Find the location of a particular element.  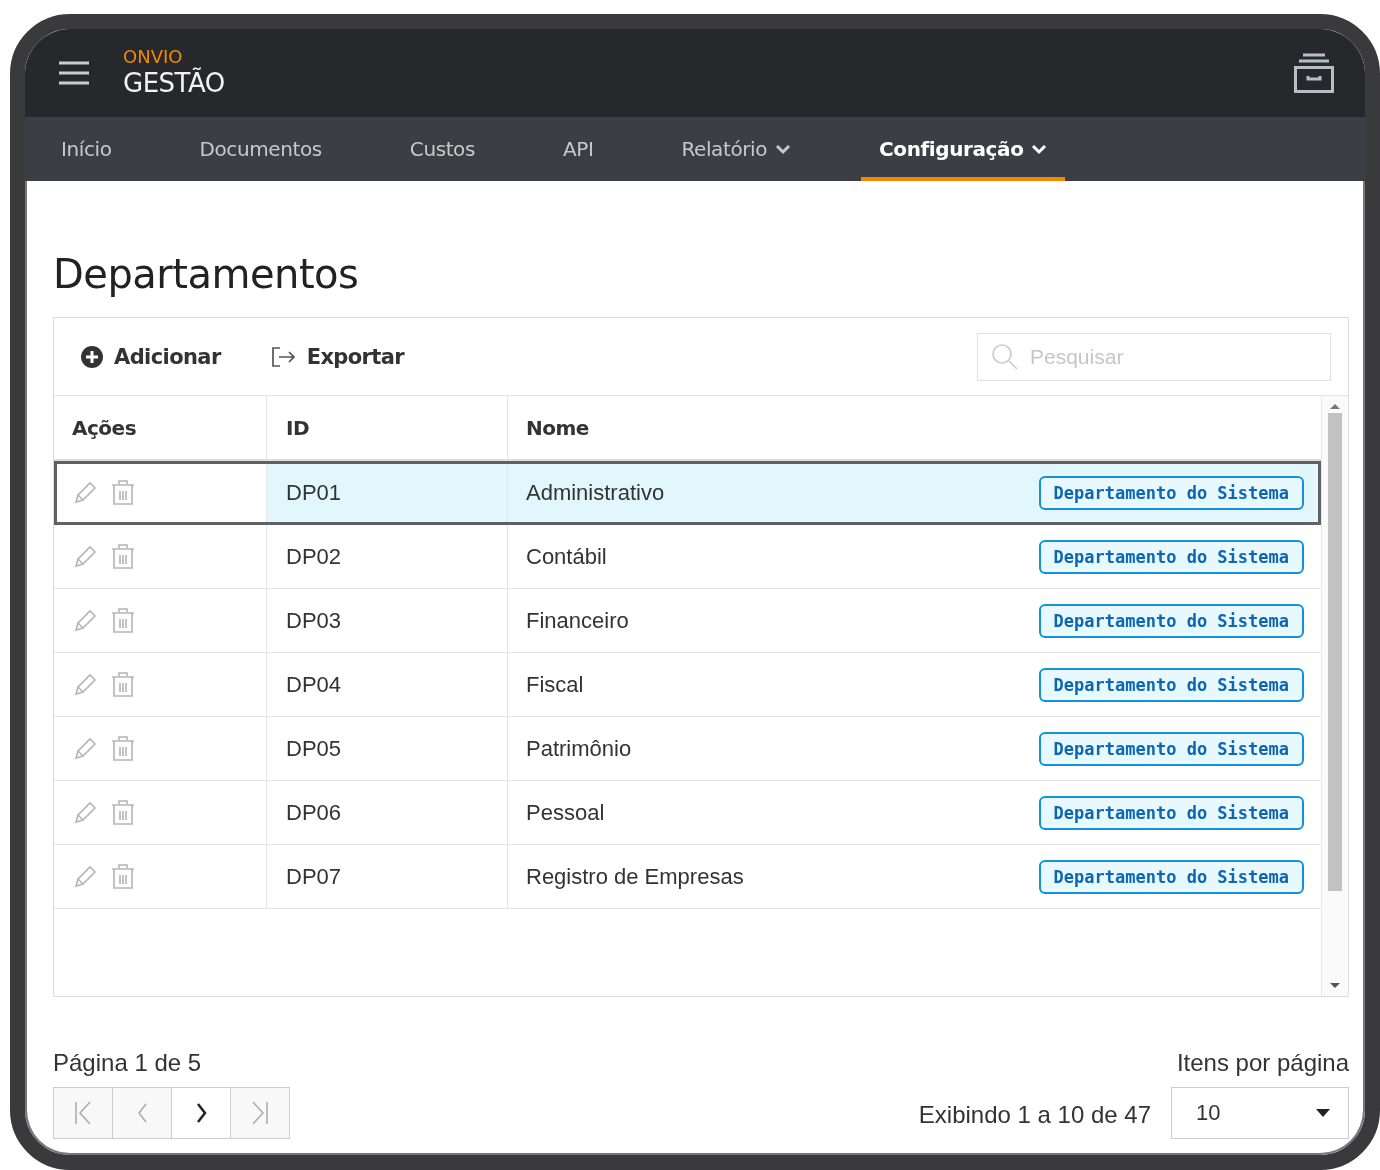

table-cell: DP03 is located at coordinates (314, 620).